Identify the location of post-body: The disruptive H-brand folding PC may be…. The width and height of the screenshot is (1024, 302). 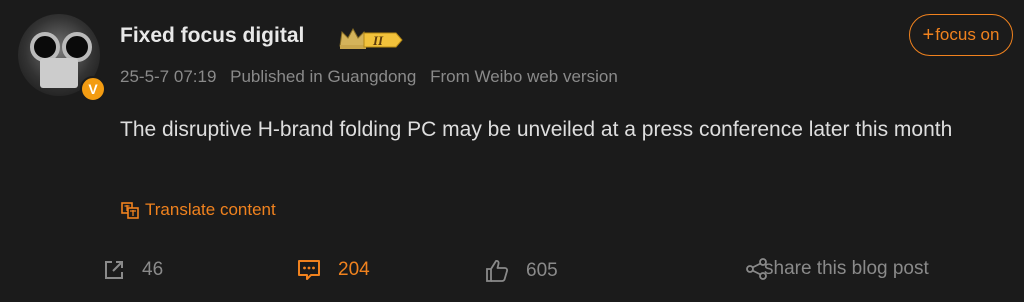
(536, 129).